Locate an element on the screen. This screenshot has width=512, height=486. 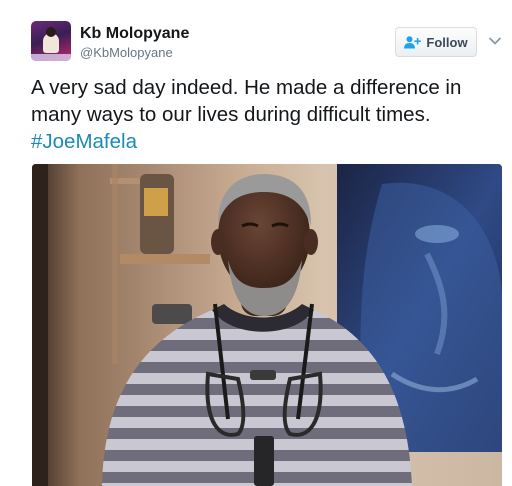
add-user-icon is located at coordinates (413, 42).